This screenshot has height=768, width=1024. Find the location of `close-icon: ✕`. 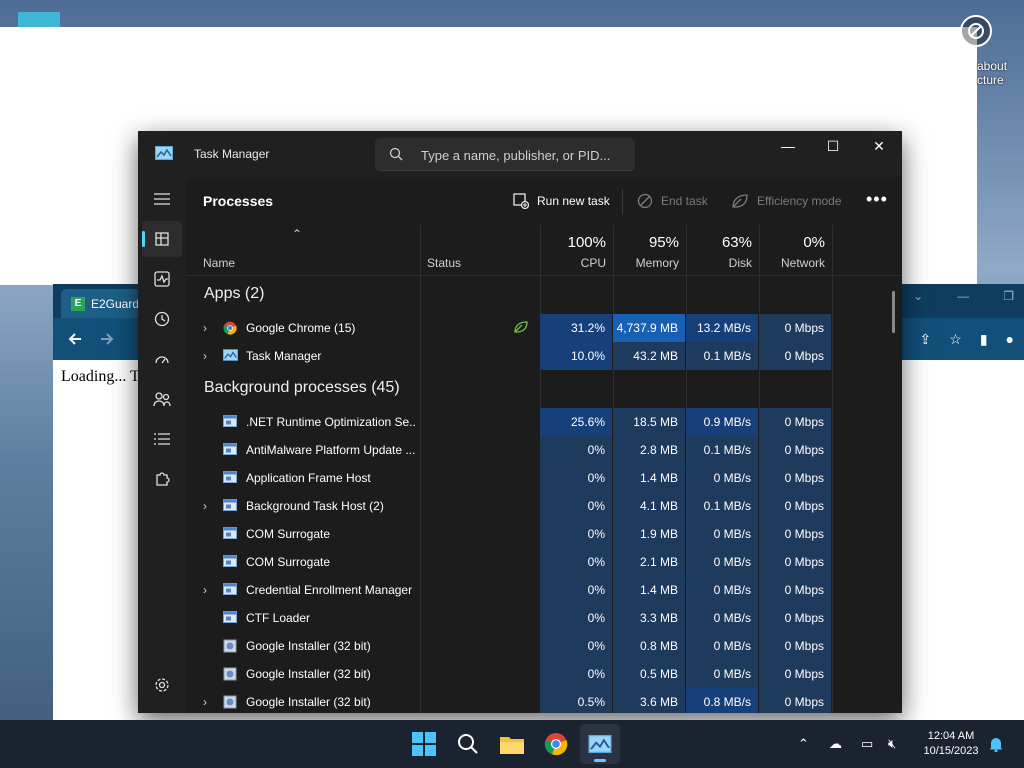

close-icon: ✕ is located at coordinates (879, 145).